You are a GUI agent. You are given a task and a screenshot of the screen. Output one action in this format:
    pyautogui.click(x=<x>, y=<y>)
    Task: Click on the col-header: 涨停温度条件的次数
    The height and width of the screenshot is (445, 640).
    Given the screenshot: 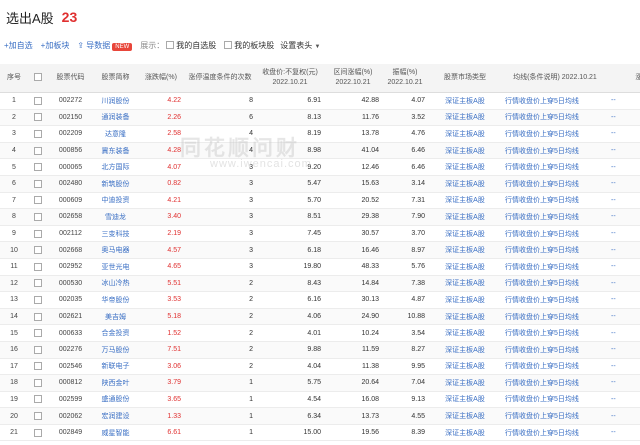 What is the action you would take?
    pyautogui.click(x=220, y=78)
    